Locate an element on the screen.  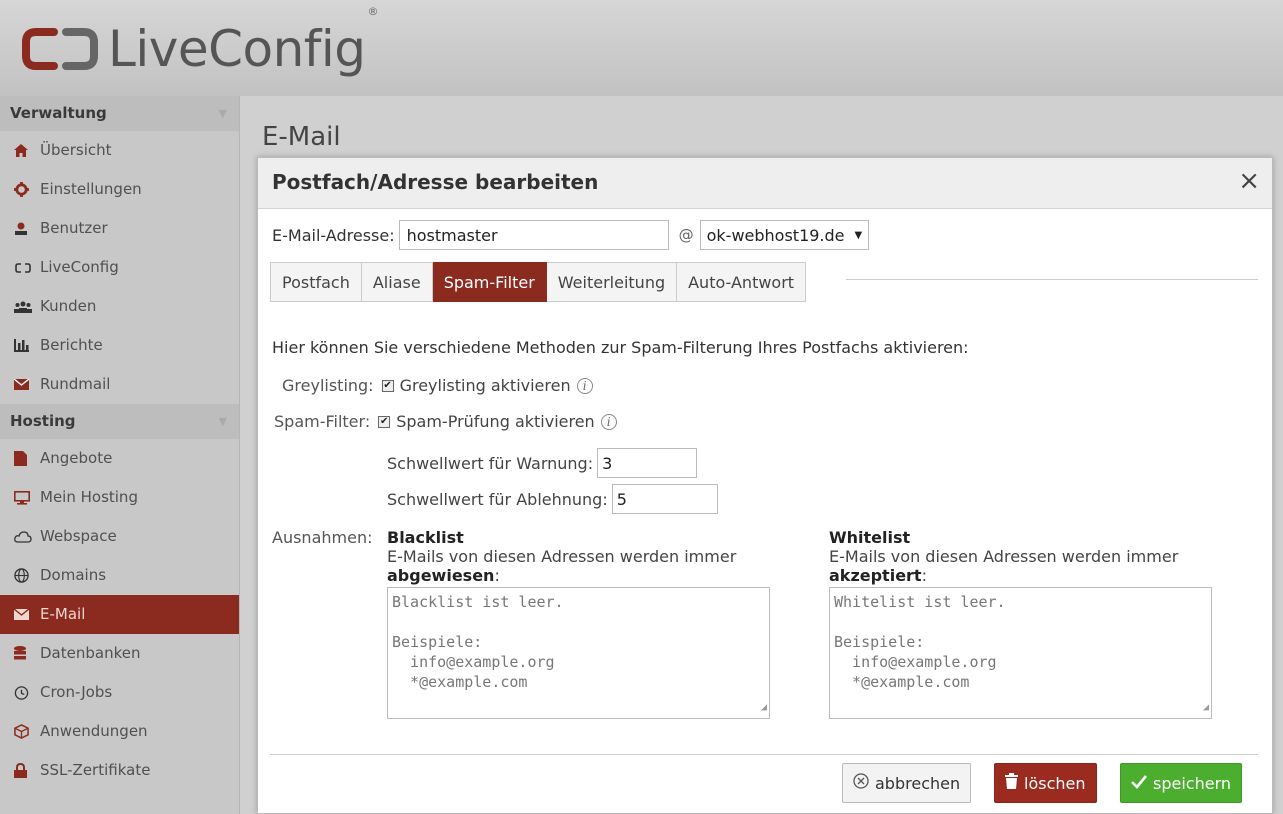
trash-icon is located at coordinates (1011, 783).